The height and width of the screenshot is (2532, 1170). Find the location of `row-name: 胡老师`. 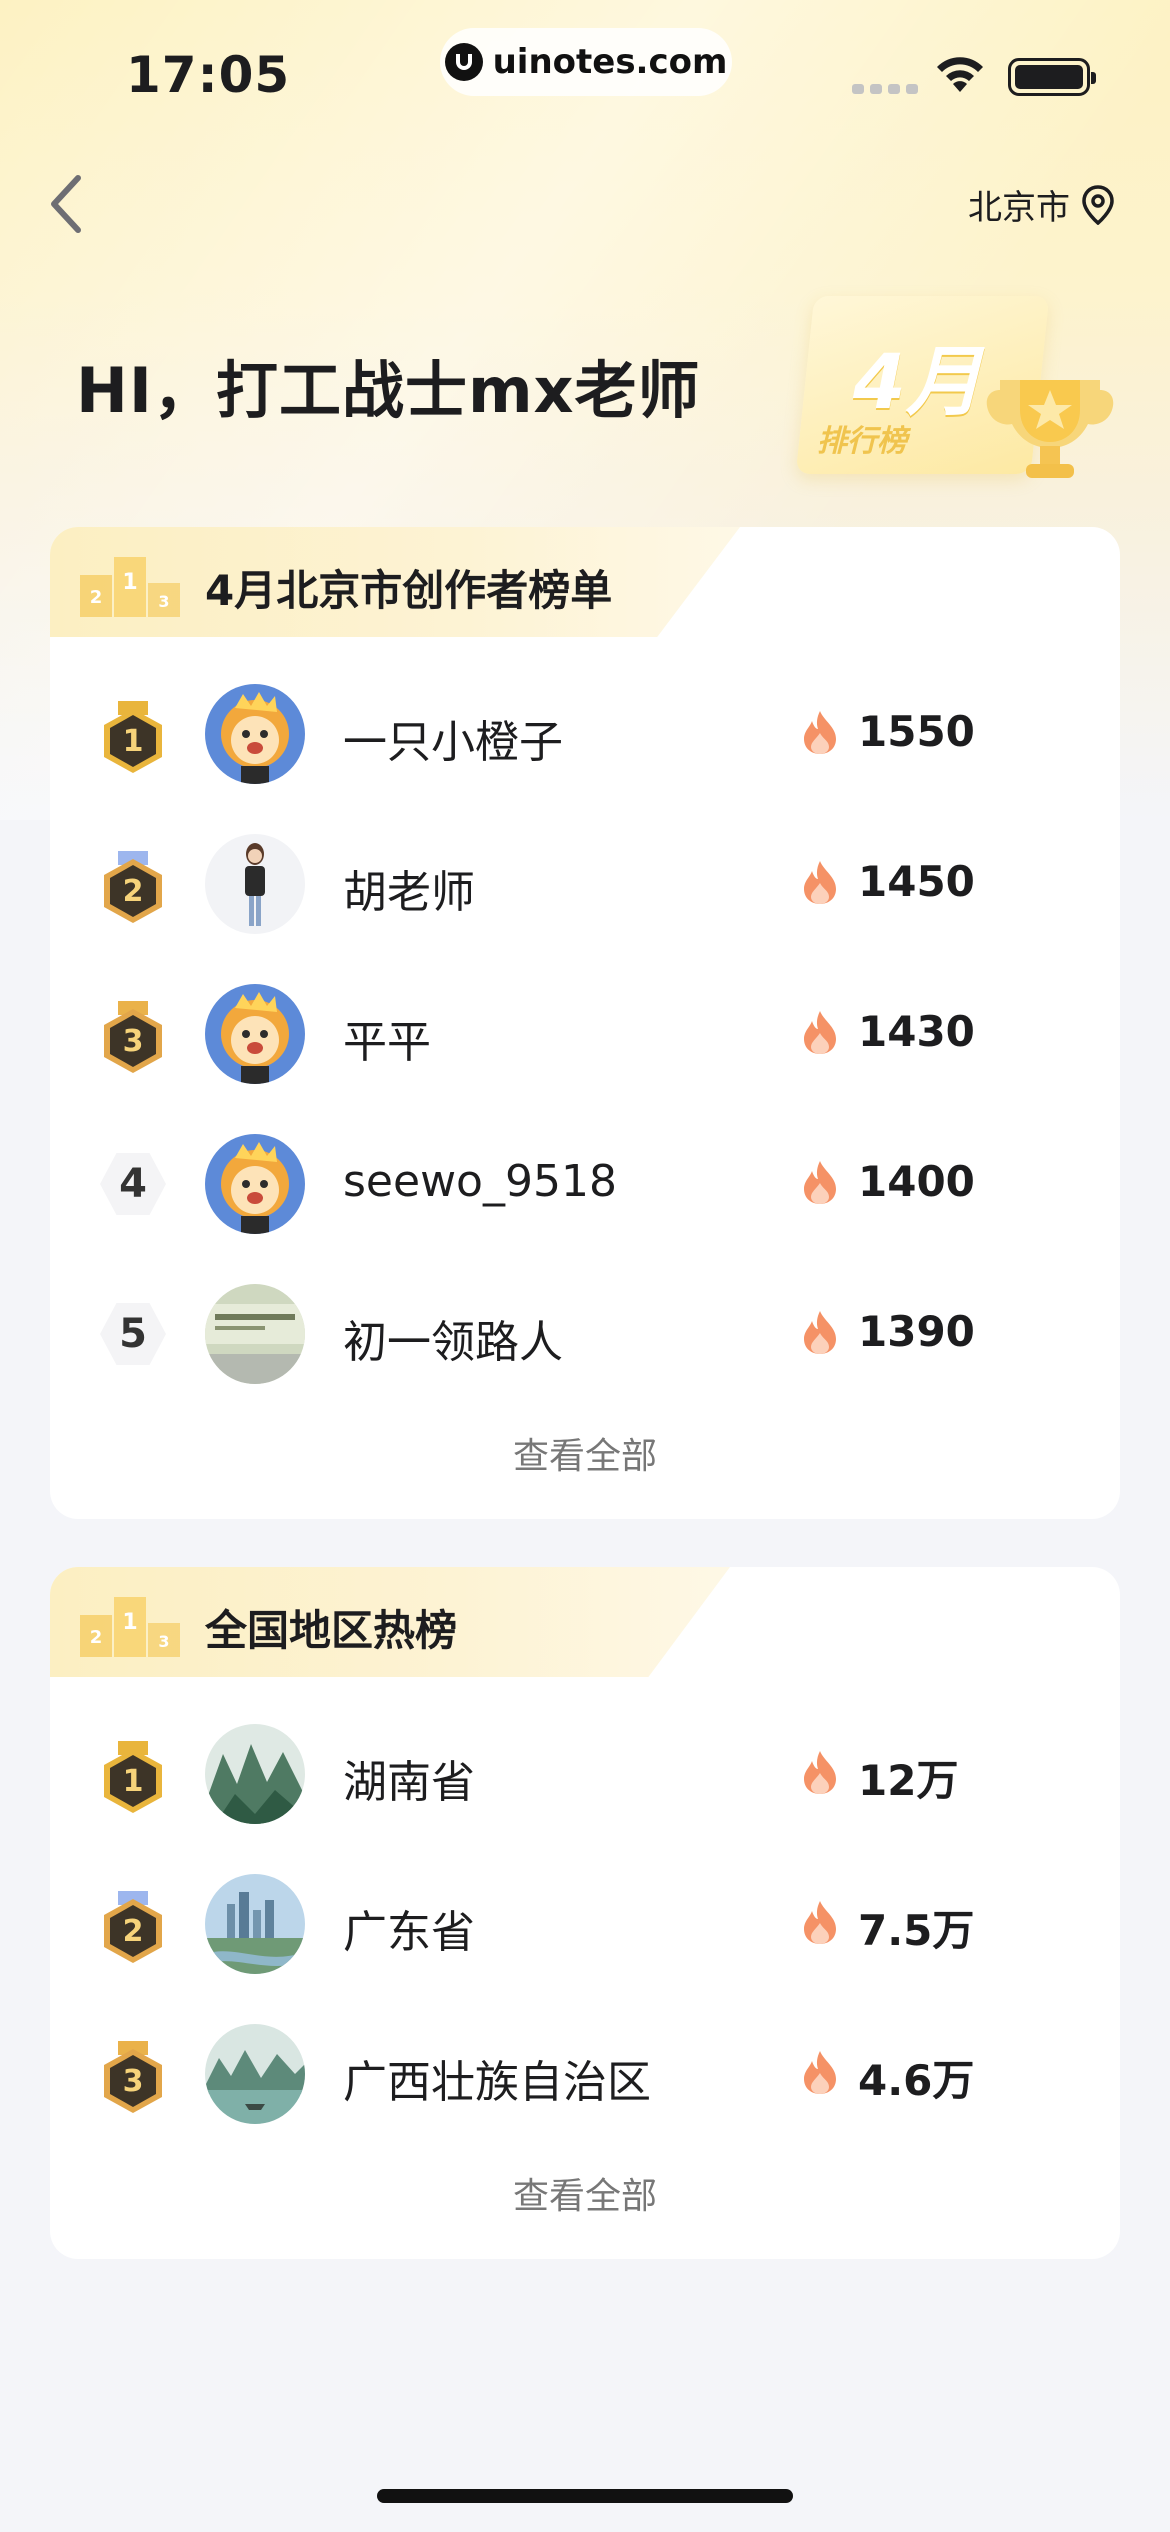

row-name: 胡老师 is located at coordinates (409, 892).